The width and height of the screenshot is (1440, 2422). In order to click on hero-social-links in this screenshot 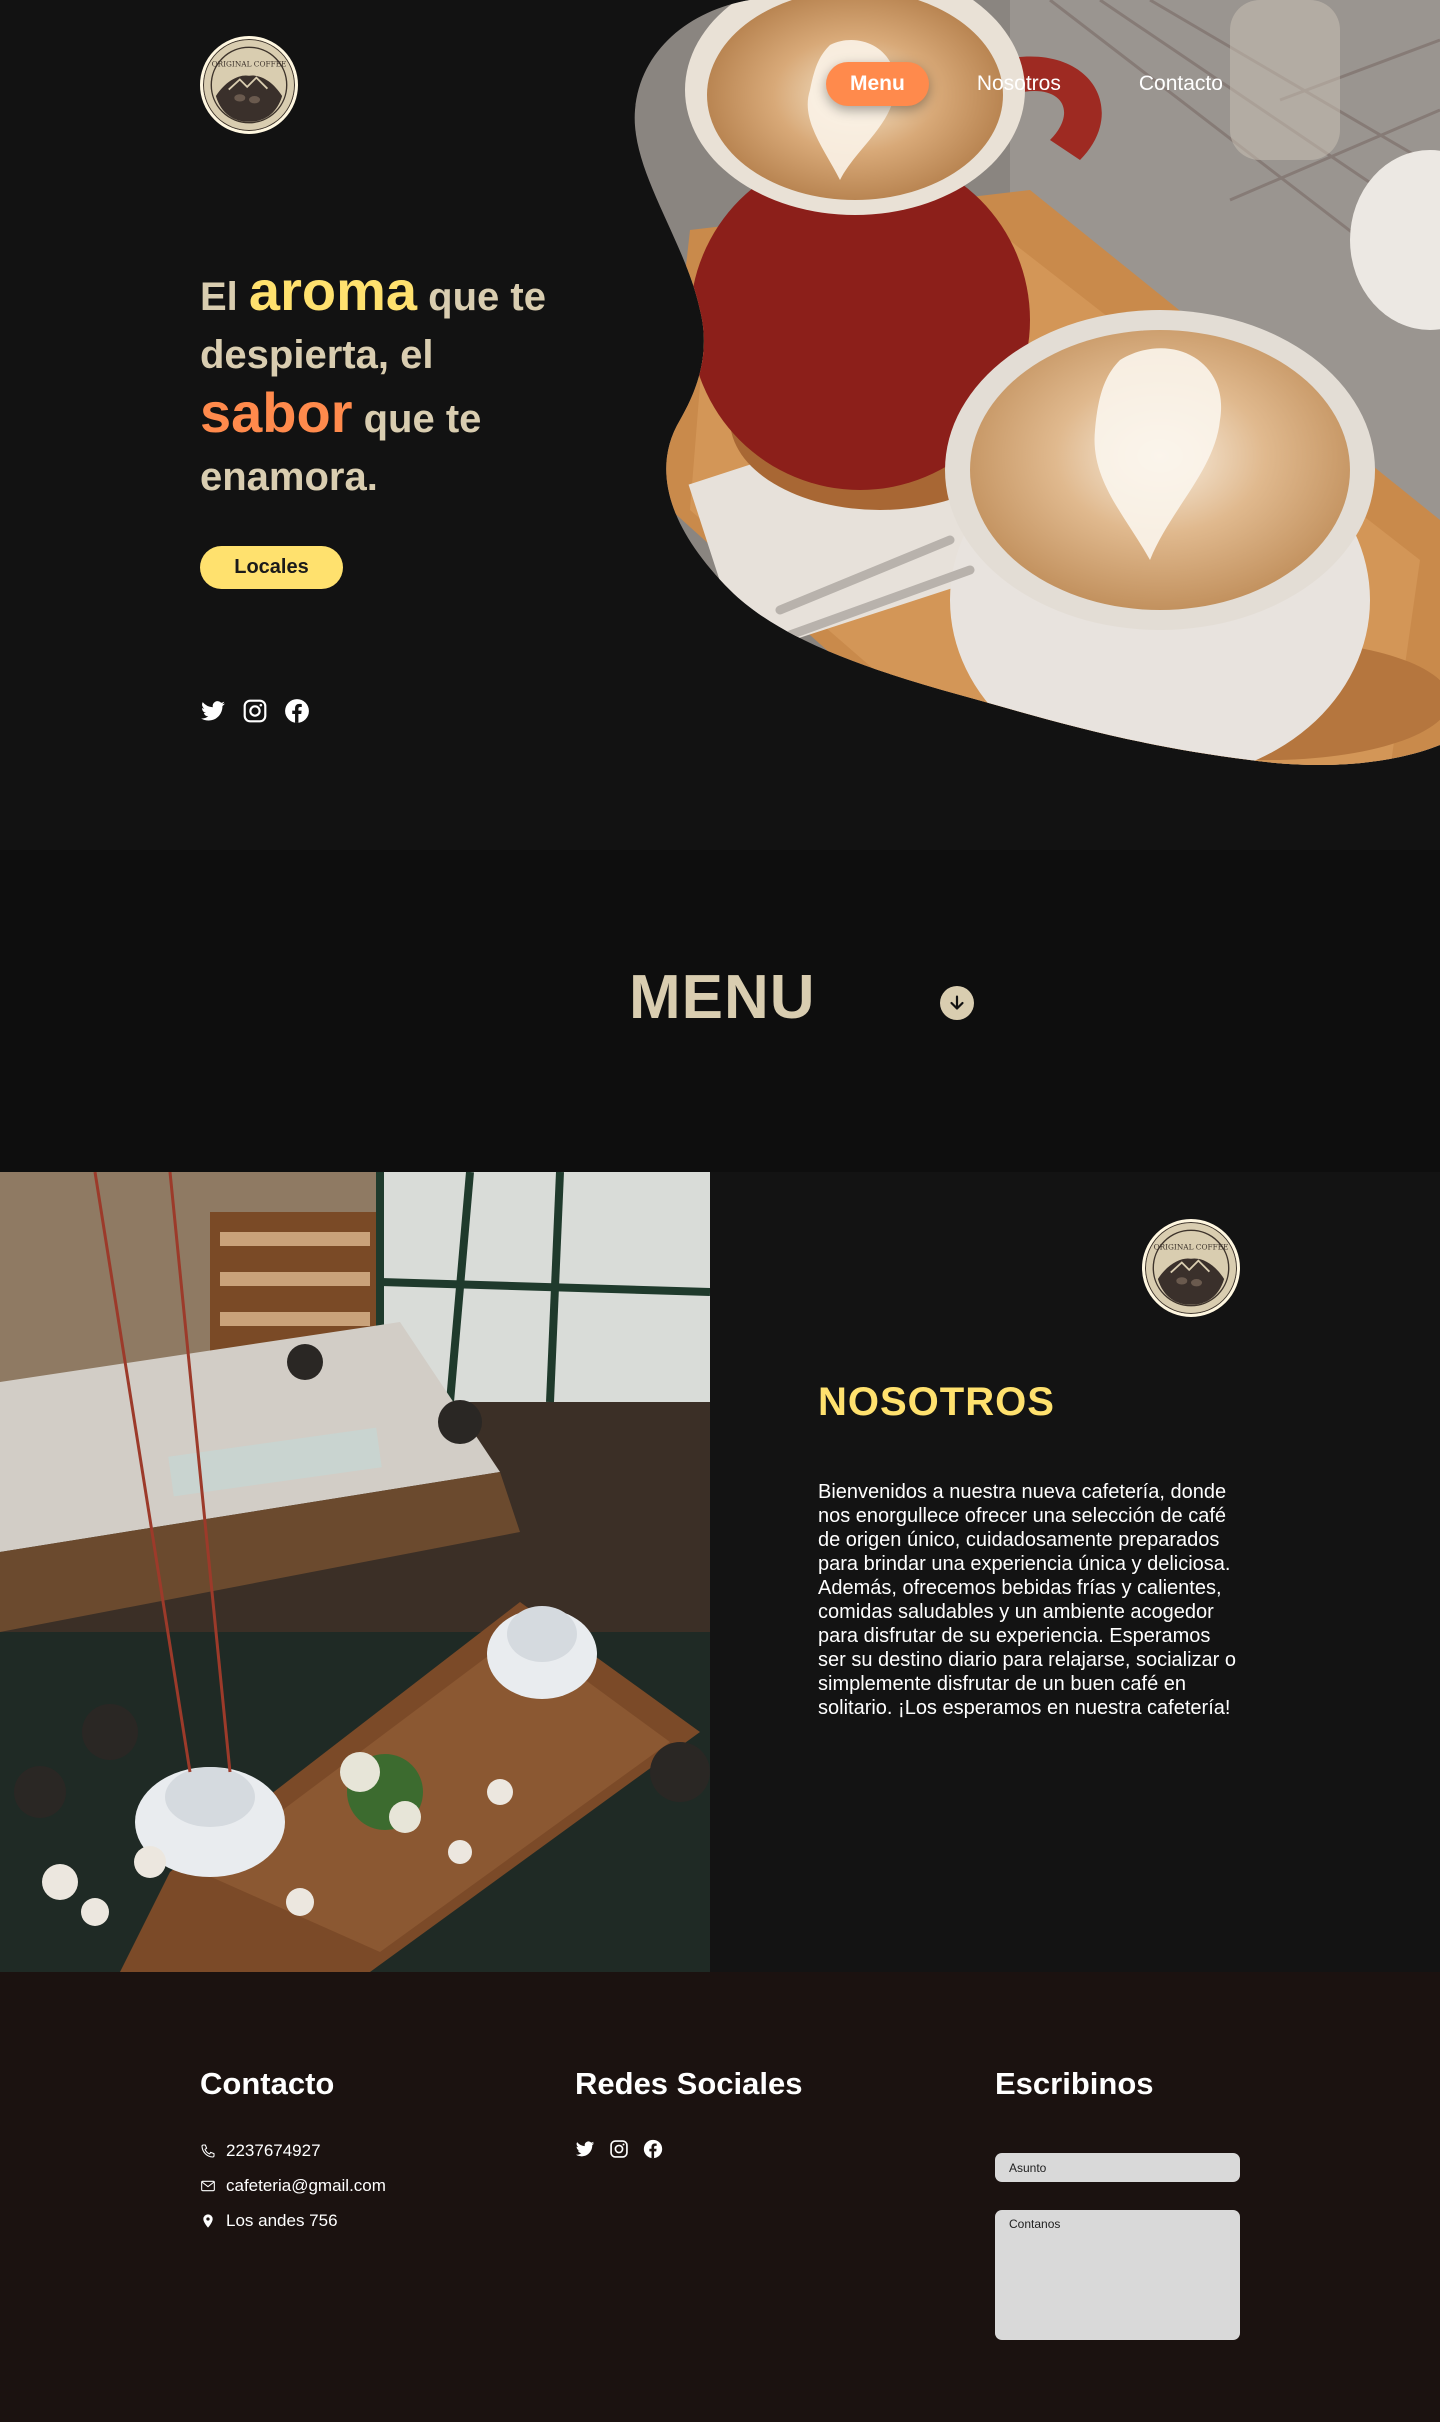, I will do `click(255, 711)`.